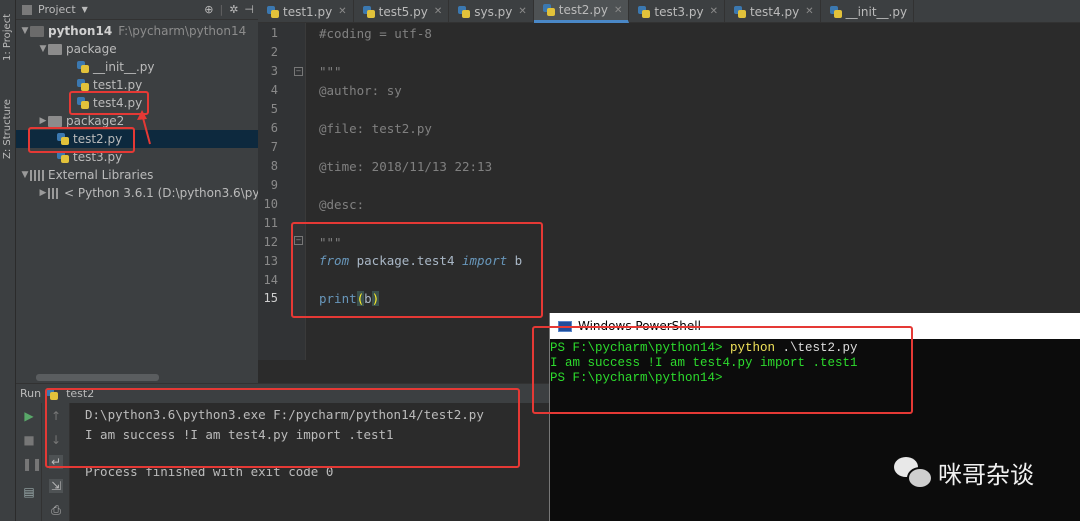  I want to click on line-number-gutter: 1 2 3 4 5 6 7 8 9 10 11 12 13 14 15 − −, so click(282, 191).